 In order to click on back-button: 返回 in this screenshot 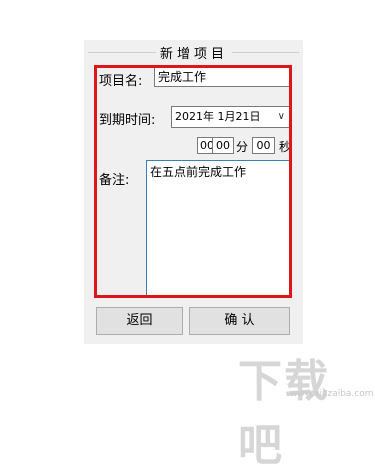, I will do `click(139, 321)`.